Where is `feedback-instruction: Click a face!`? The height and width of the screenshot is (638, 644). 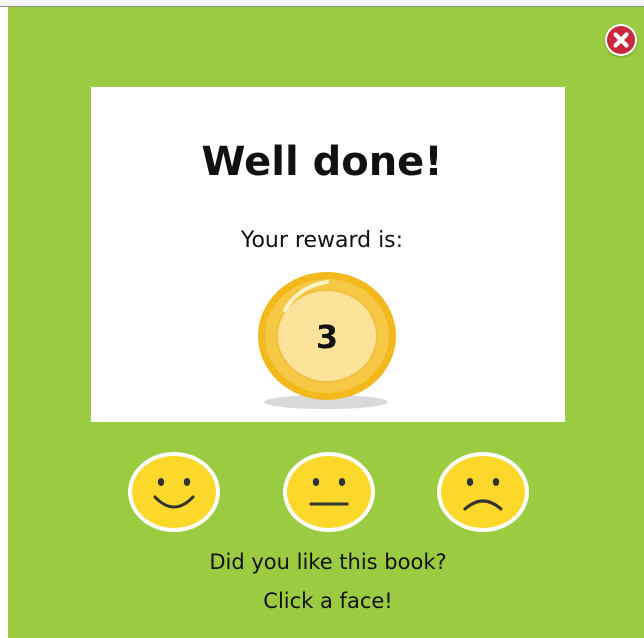 feedback-instruction: Click a face! is located at coordinates (328, 601).